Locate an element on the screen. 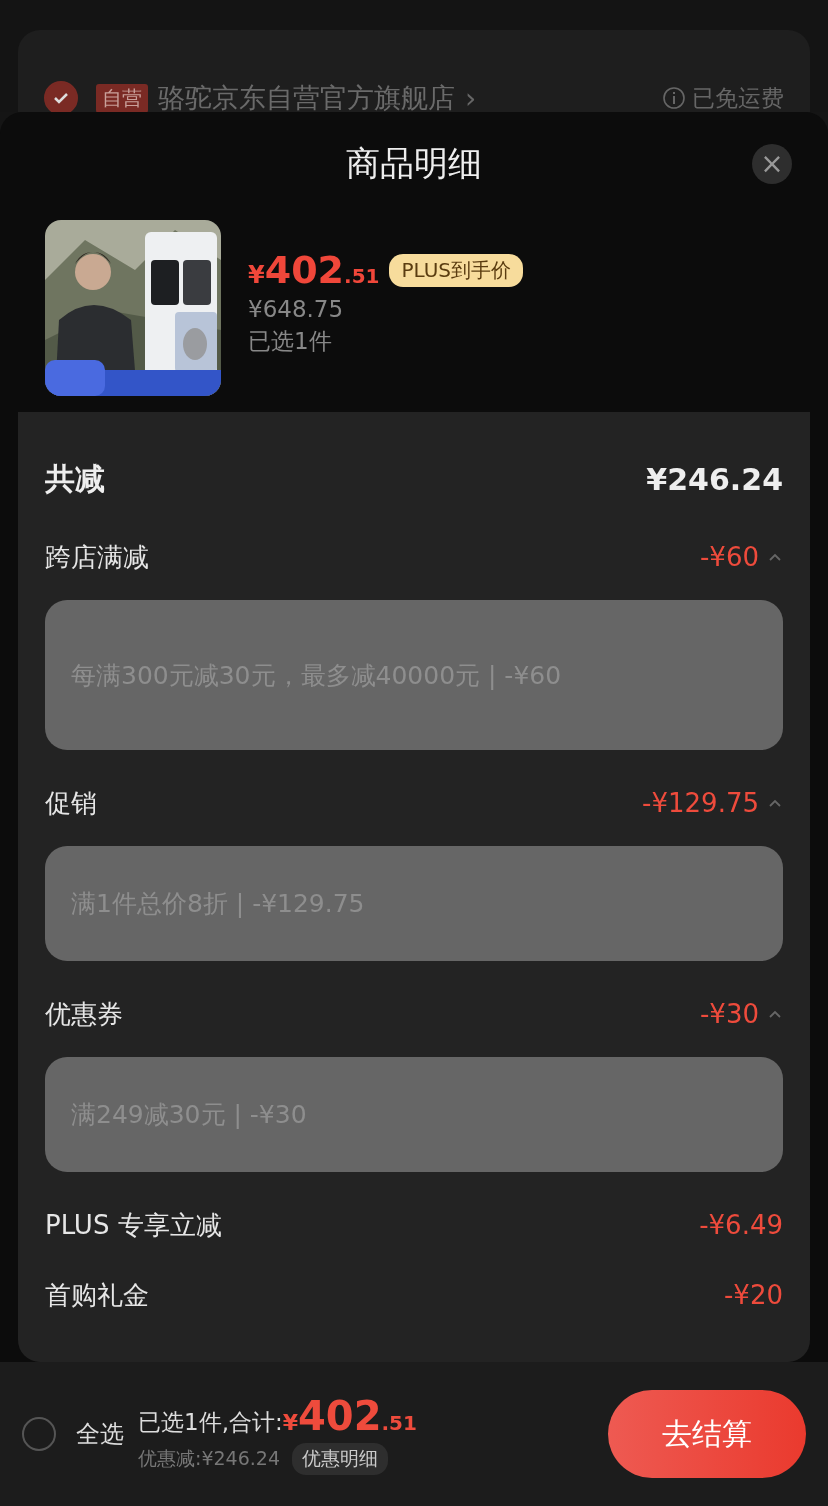 The width and height of the screenshot is (828, 1506). self-operated-badge: 自营 is located at coordinates (122, 97).